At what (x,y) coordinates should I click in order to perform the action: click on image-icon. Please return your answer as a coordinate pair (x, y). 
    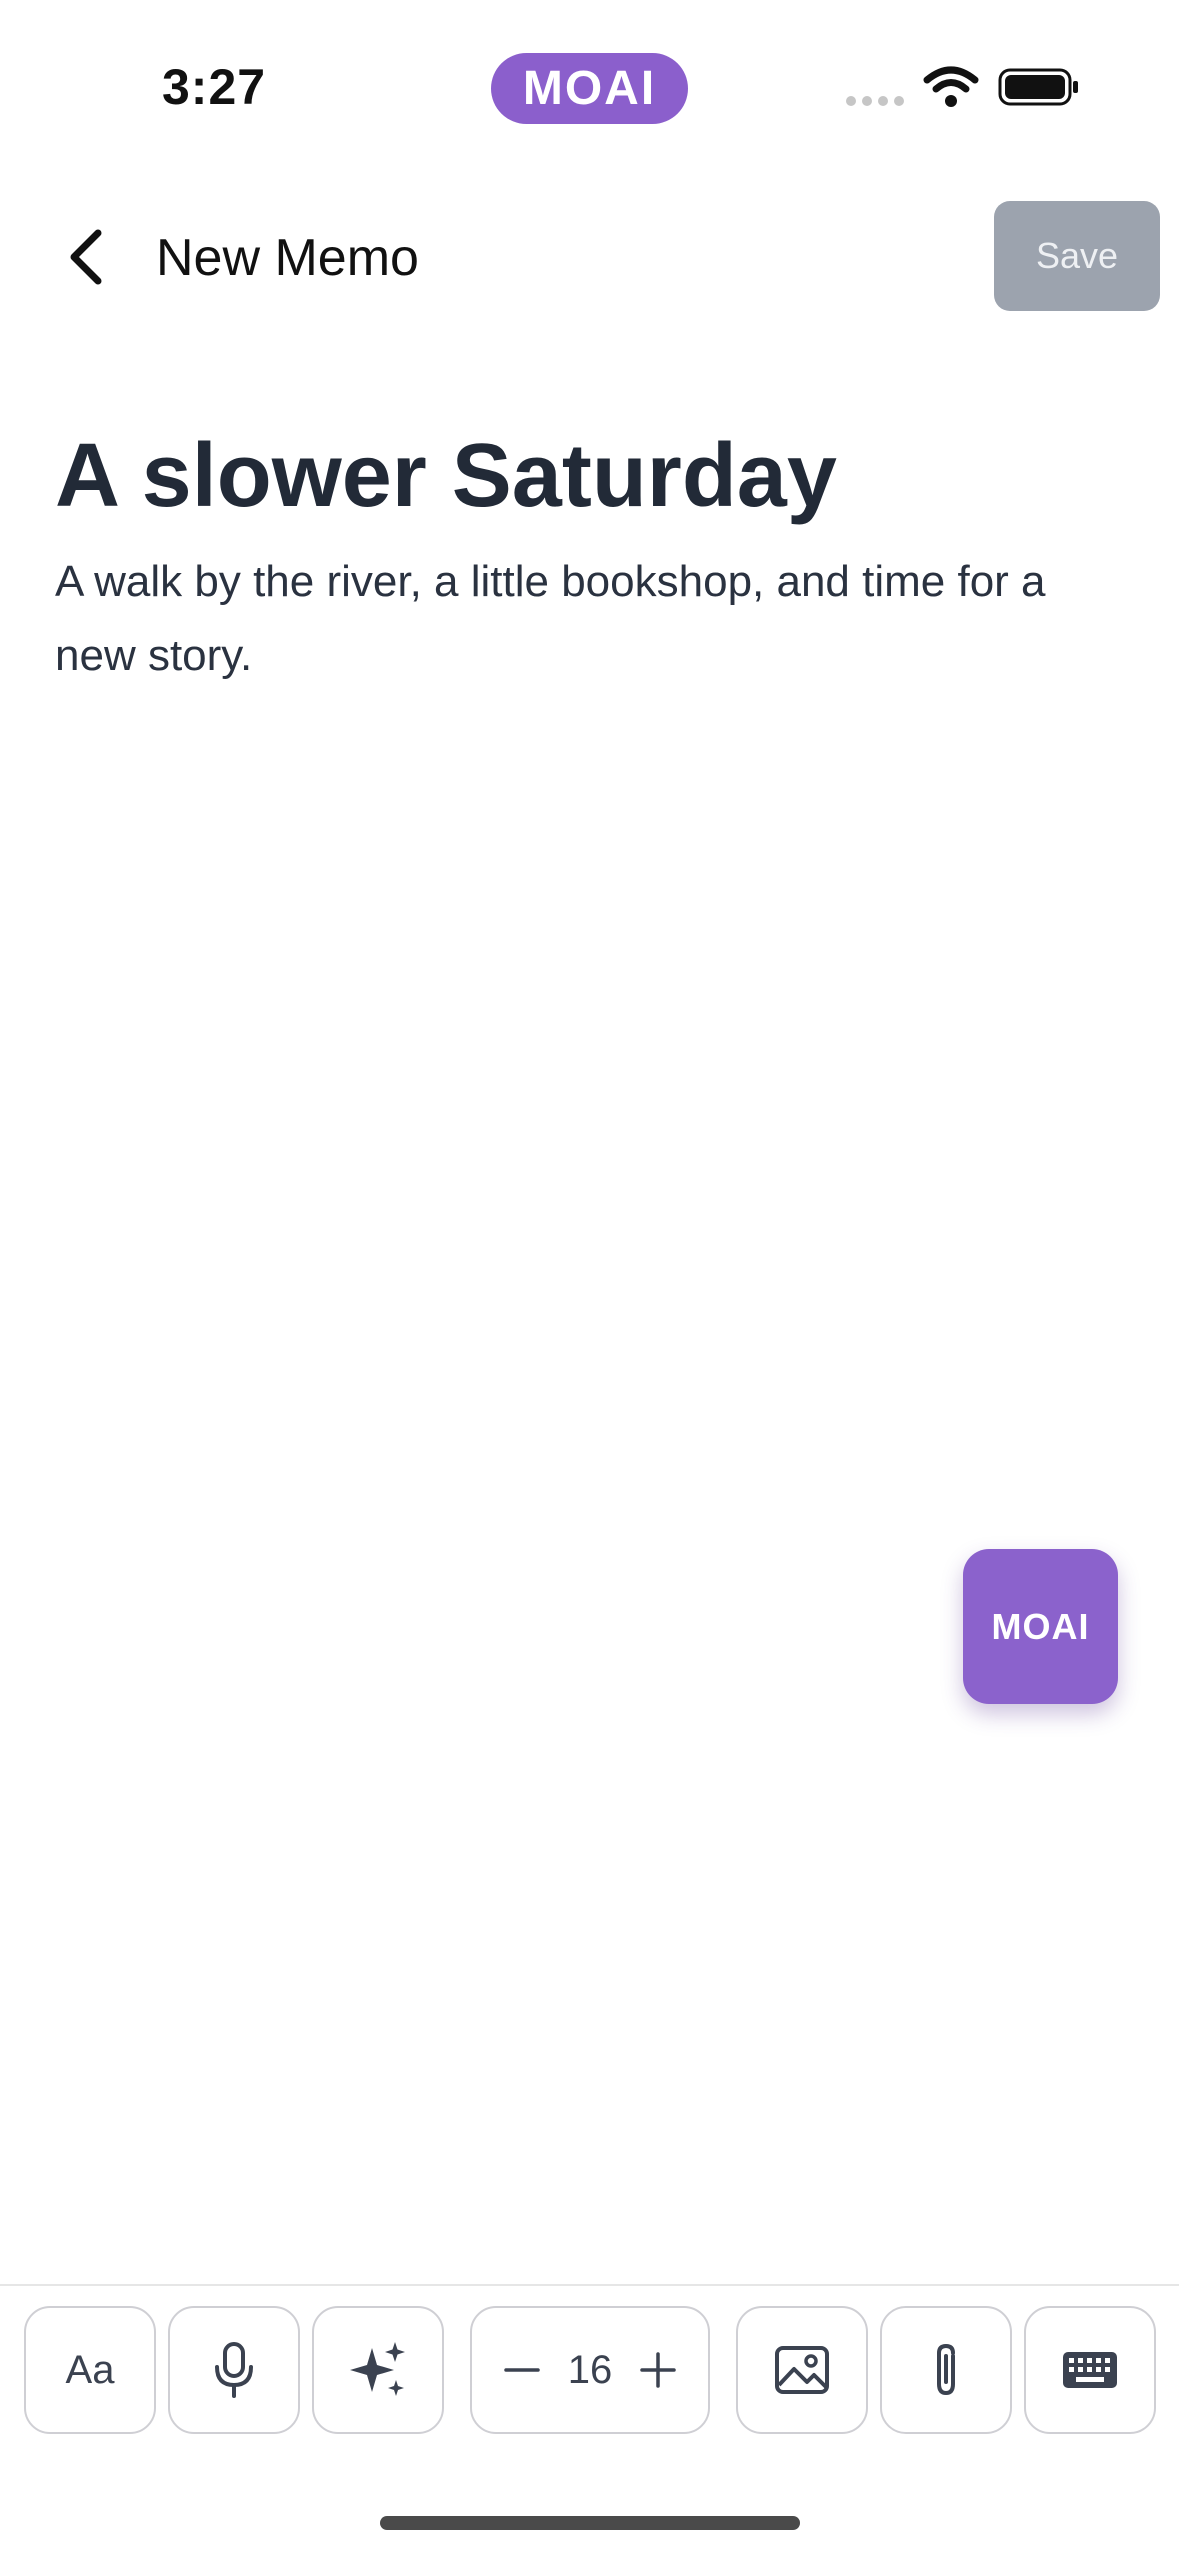
    Looking at the image, I should click on (802, 2370).